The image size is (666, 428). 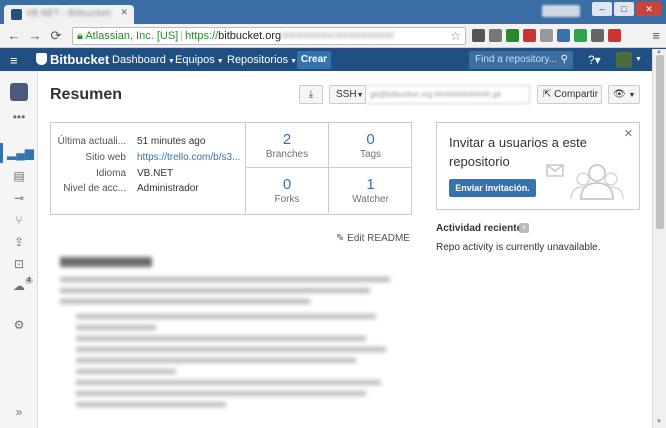 What do you see at coordinates (529, 35) in the screenshot?
I see `red-extension-icon` at bounding box center [529, 35].